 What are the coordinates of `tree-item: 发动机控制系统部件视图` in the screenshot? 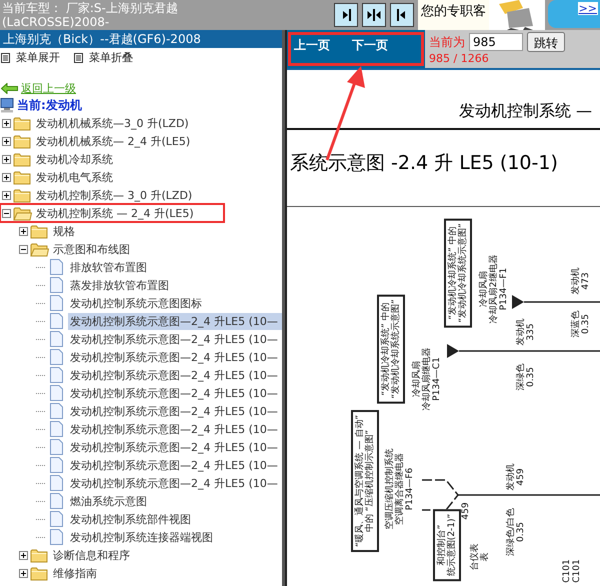 It's located at (130, 519).